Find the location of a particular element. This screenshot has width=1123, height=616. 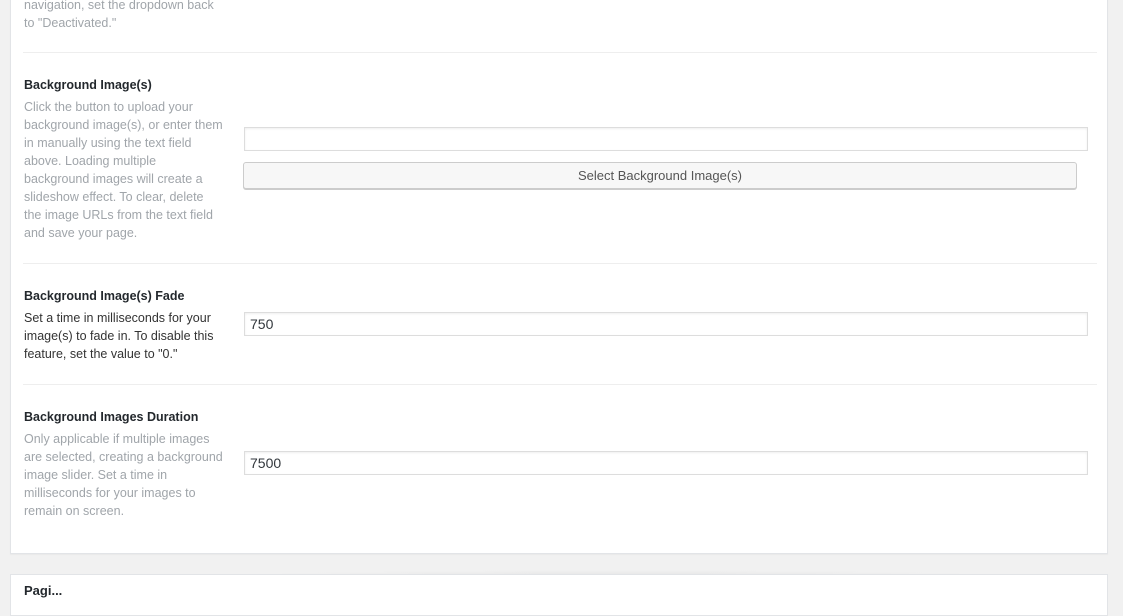

background-images-fade-input is located at coordinates (666, 324).